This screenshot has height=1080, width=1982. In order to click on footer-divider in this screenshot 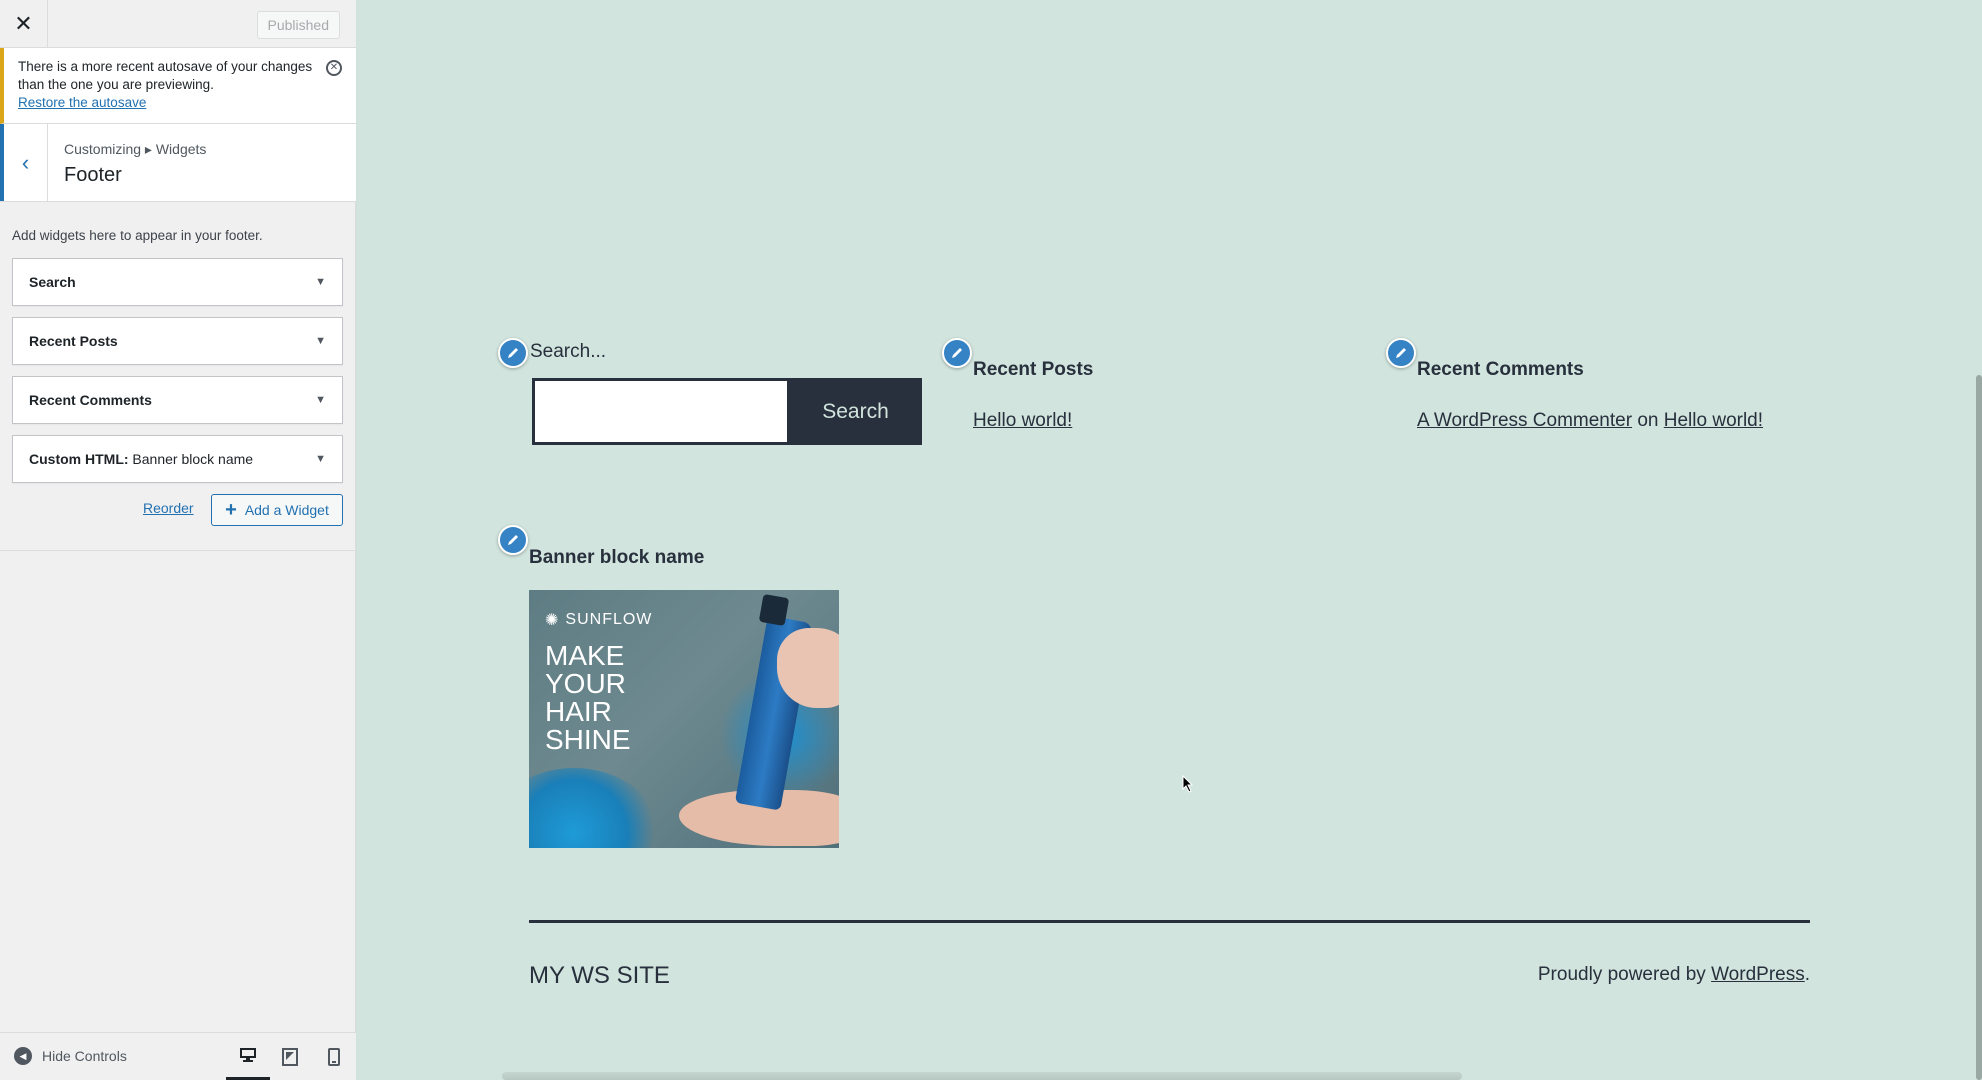, I will do `click(1169, 921)`.